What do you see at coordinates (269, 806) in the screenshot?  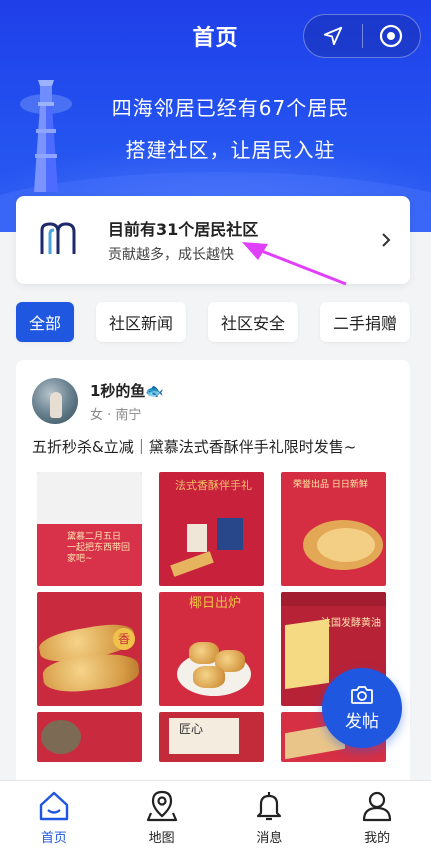 I see `bell-icon` at bounding box center [269, 806].